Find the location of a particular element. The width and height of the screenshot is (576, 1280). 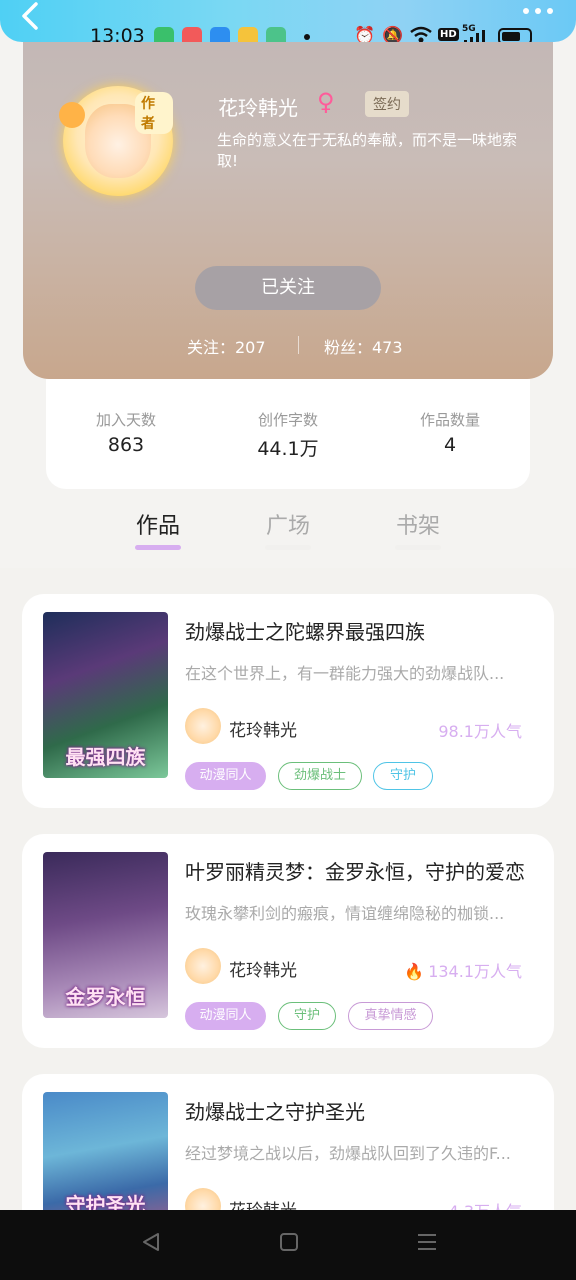

tab-square: 广场 is located at coordinates (288, 524).